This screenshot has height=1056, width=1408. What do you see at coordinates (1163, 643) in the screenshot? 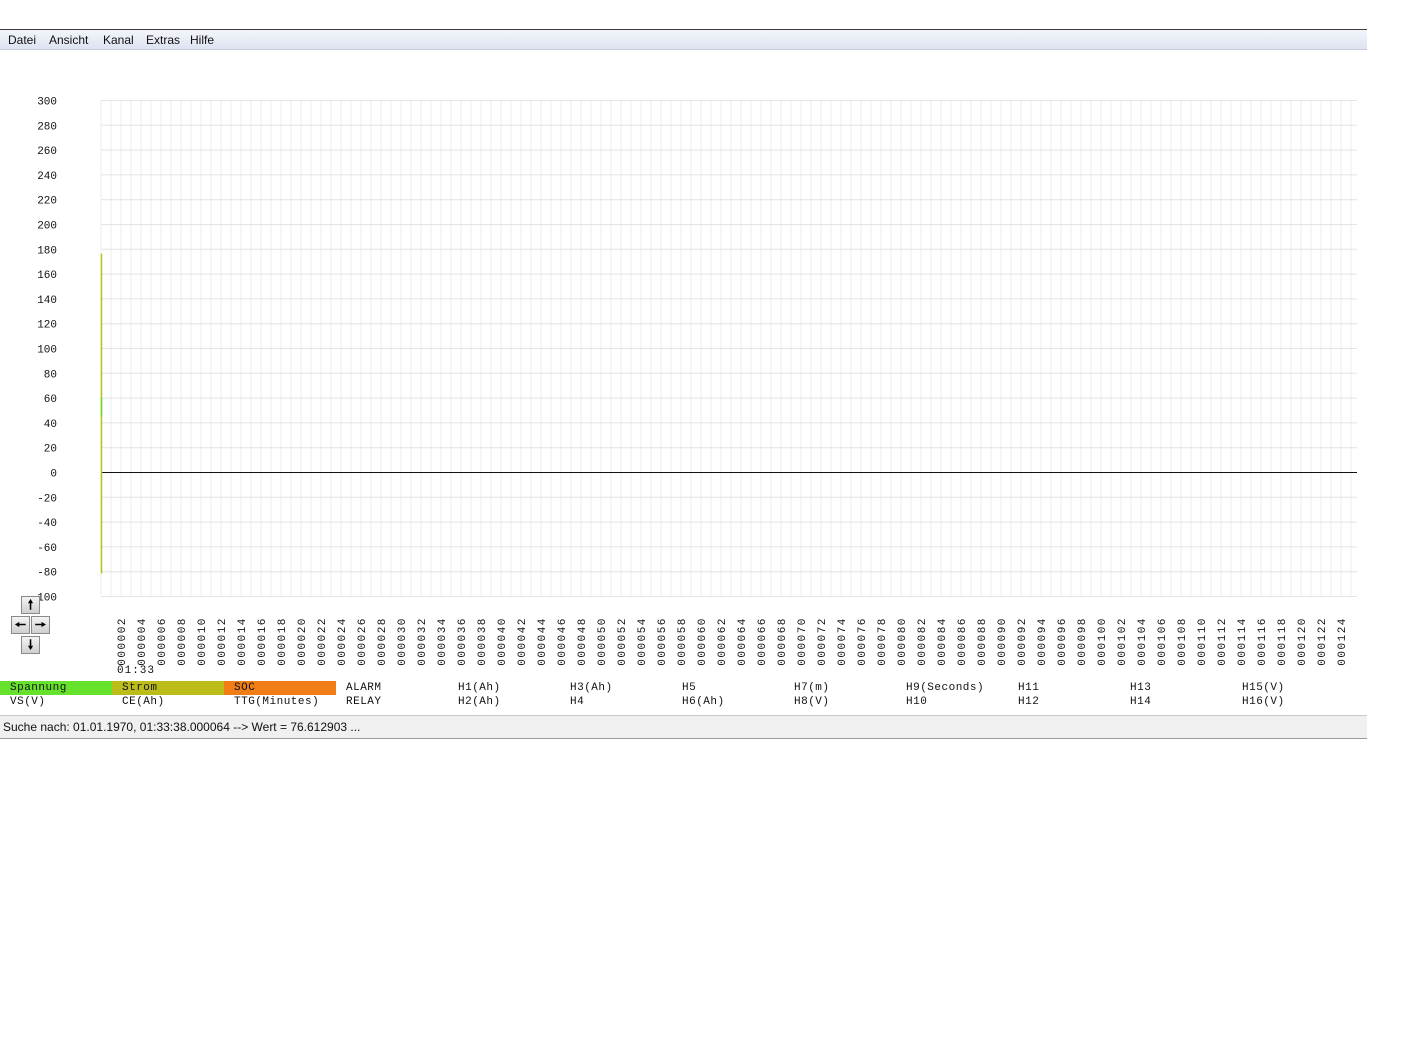
I see `x-tick-label: 38.000106` at bounding box center [1163, 643].